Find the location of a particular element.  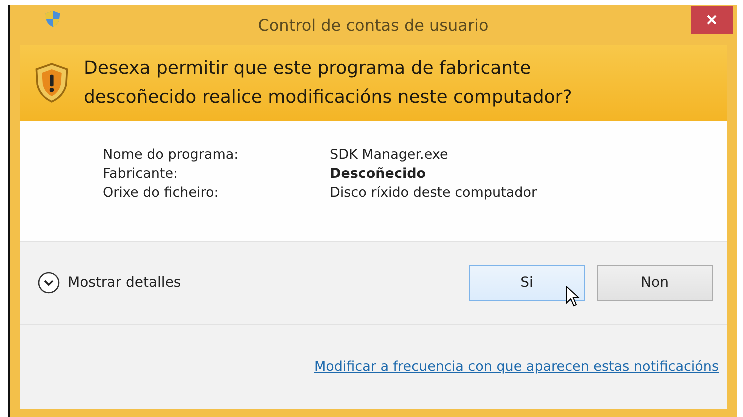

window-title: Control de contas de usuario is located at coordinates (373, 25).